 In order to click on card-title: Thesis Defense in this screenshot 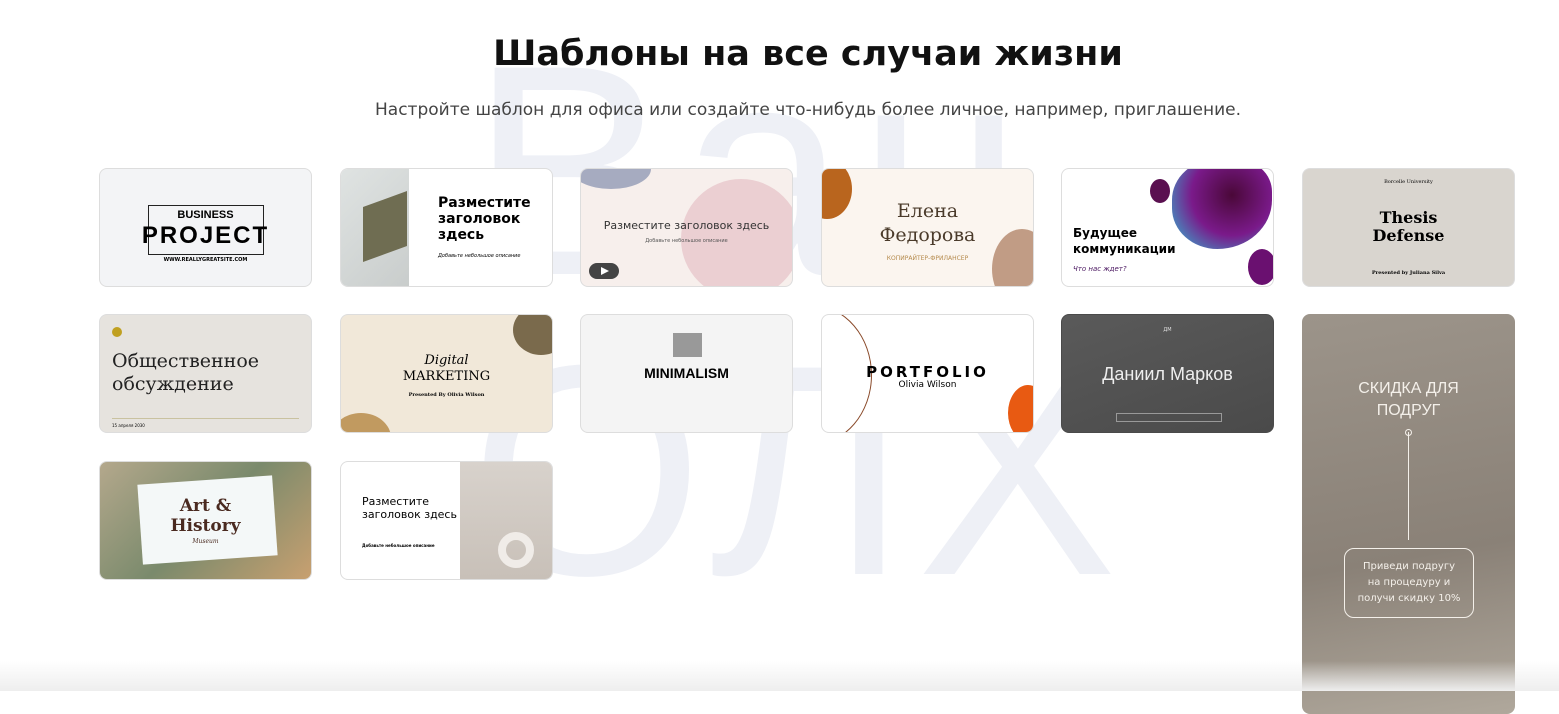, I will do `click(1408, 226)`.